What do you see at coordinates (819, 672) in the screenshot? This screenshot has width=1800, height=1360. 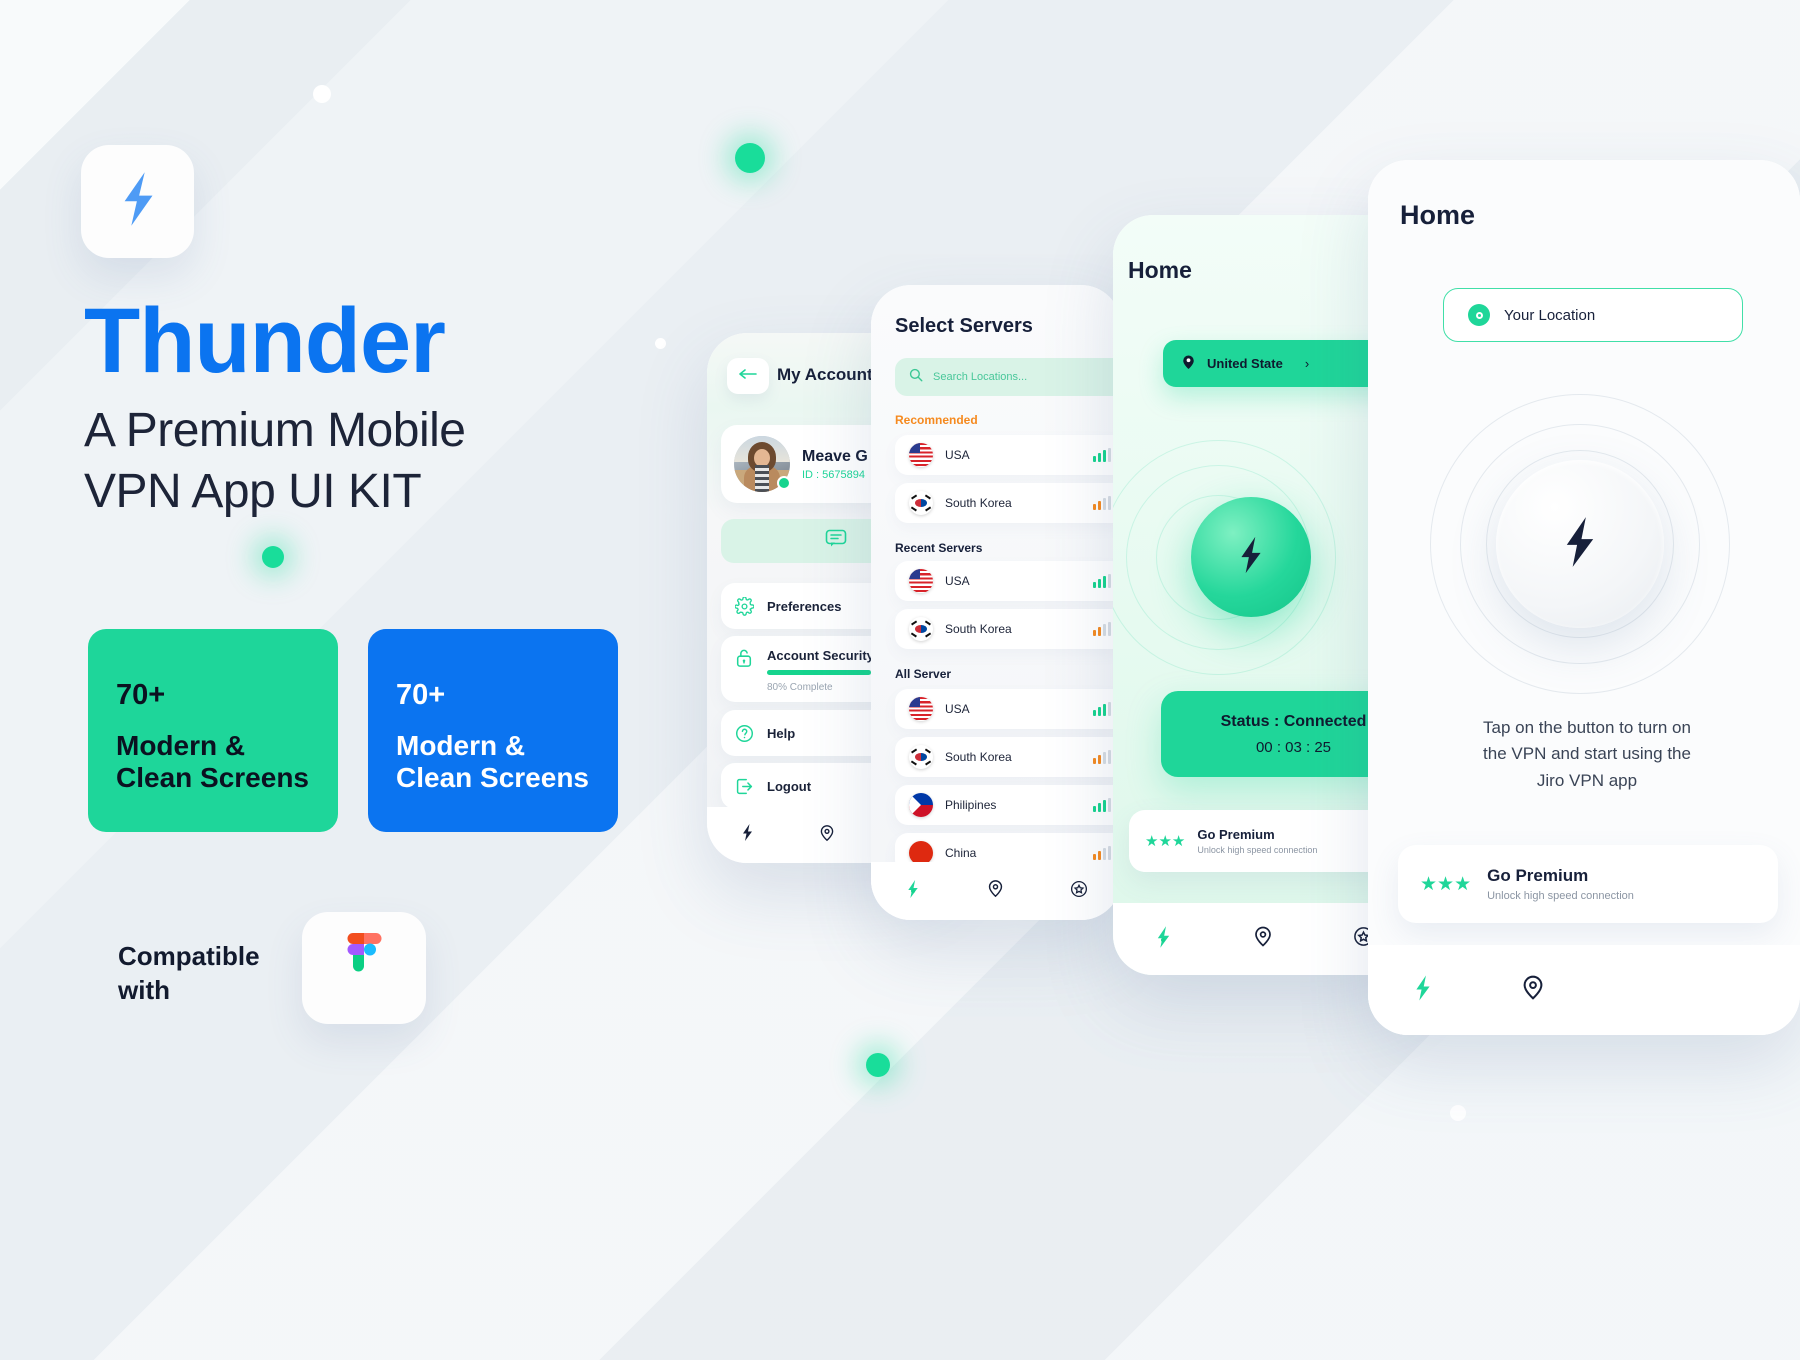 I see `security-progress-fill` at bounding box center [819, 672].